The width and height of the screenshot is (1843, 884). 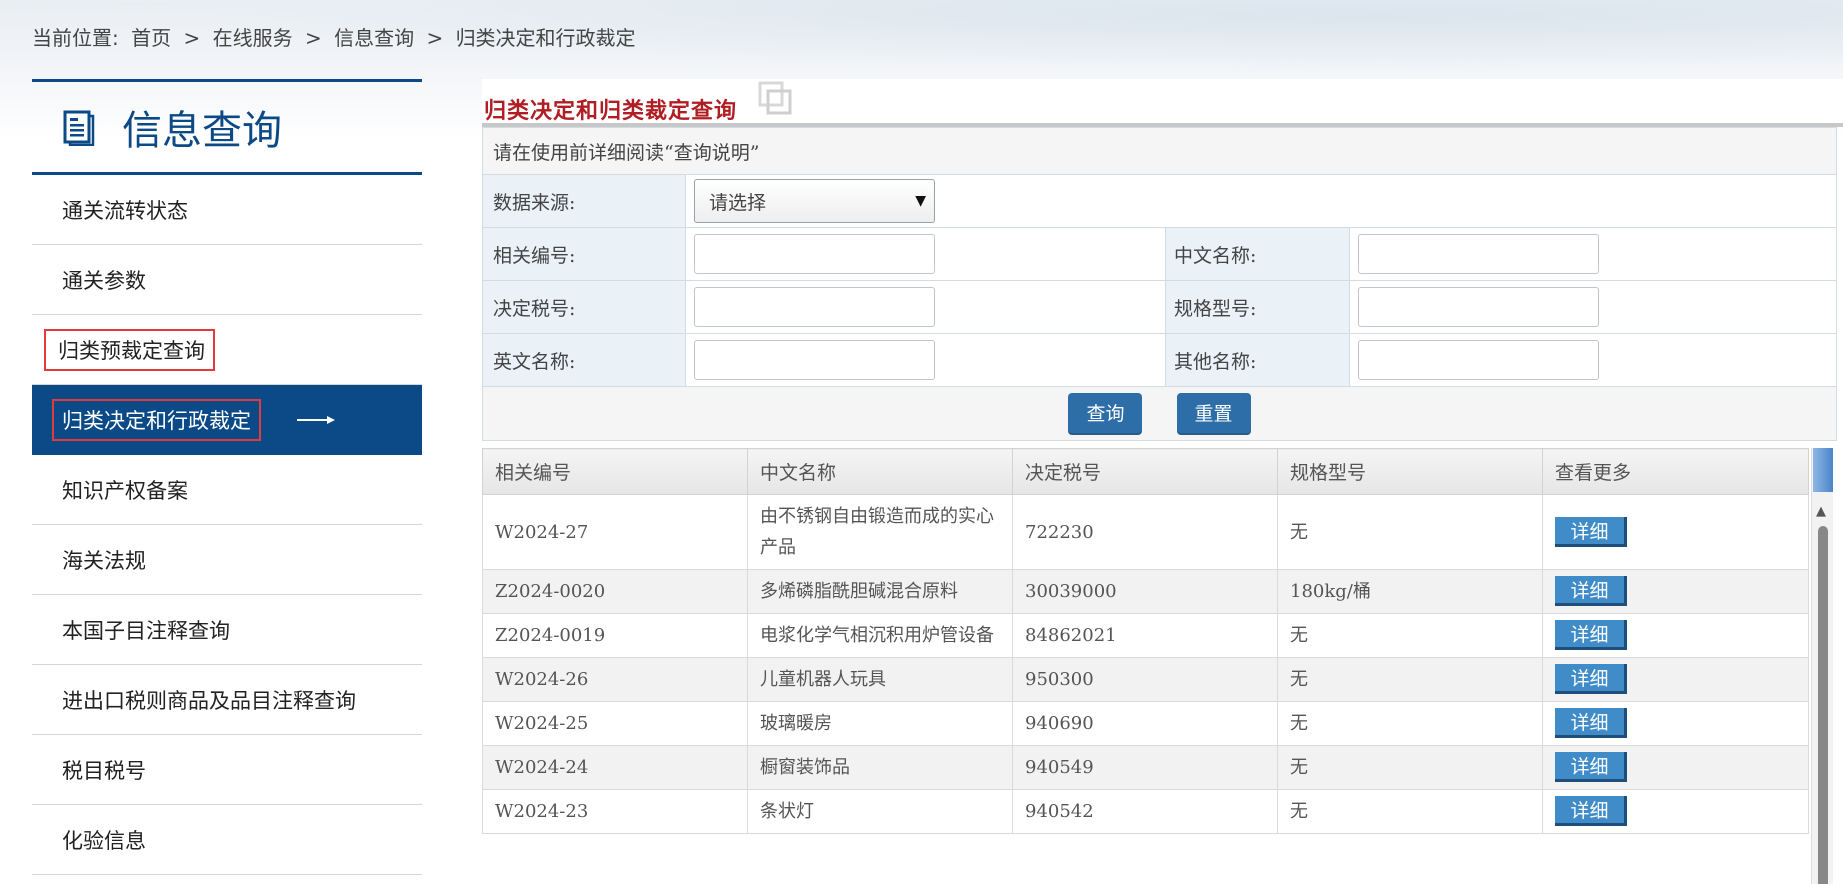 I want to click on data-source-cell: 请选择 ▼, so click(x=1261, y=201).